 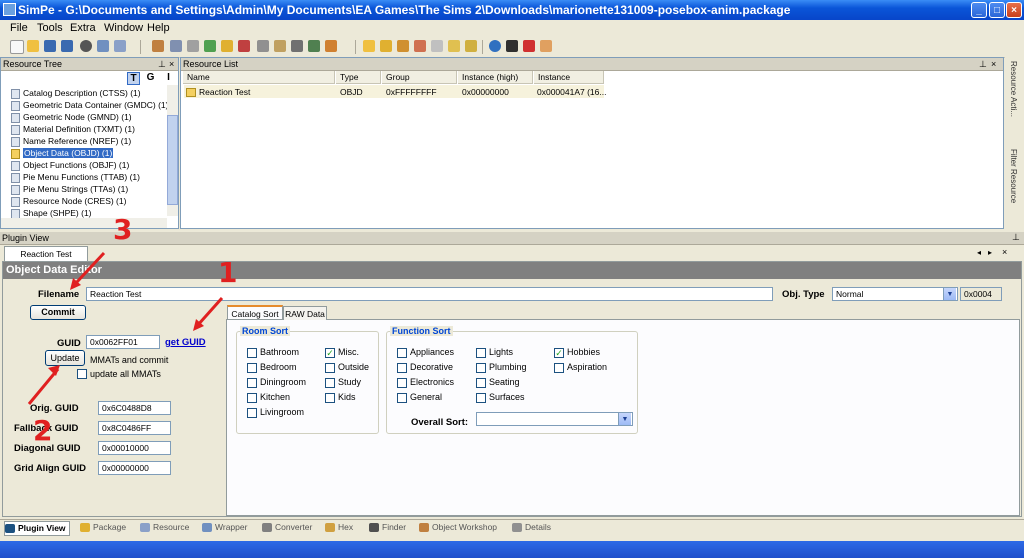 I want to click on annotation-number-2: 2, so click(x=43, y=430).